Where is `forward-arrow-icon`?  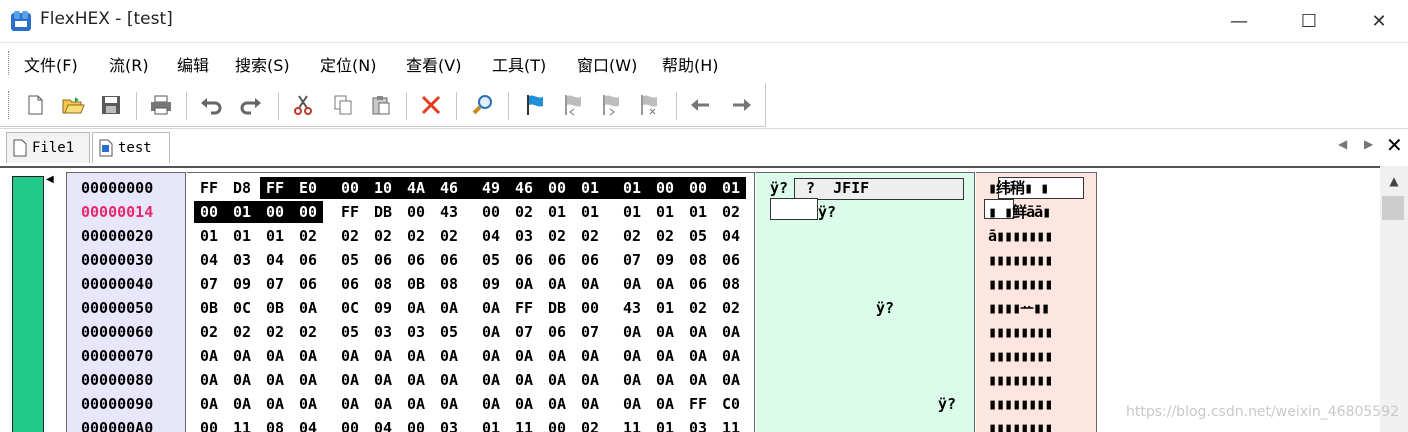 forward-arrow-icon is located at coordinates (741, 105).